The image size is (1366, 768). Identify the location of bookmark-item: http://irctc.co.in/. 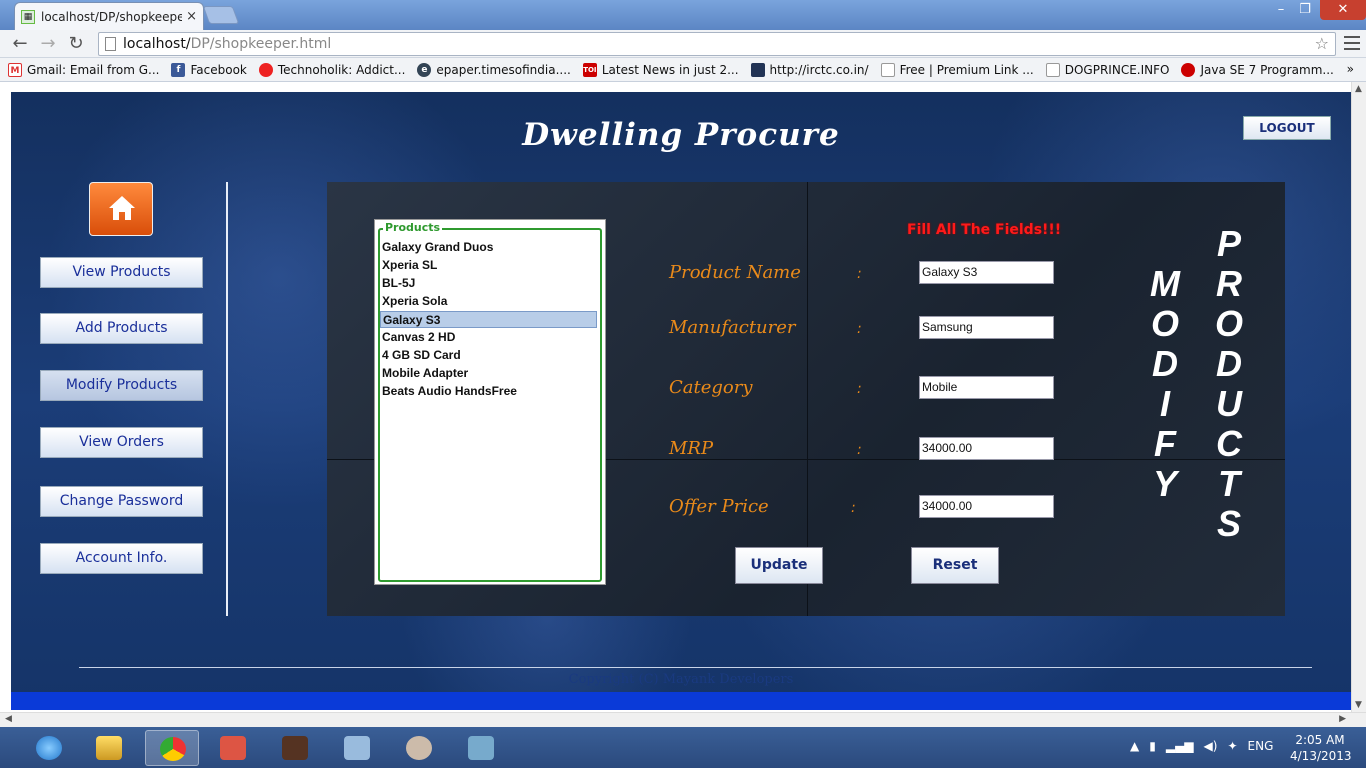
(809, 69).